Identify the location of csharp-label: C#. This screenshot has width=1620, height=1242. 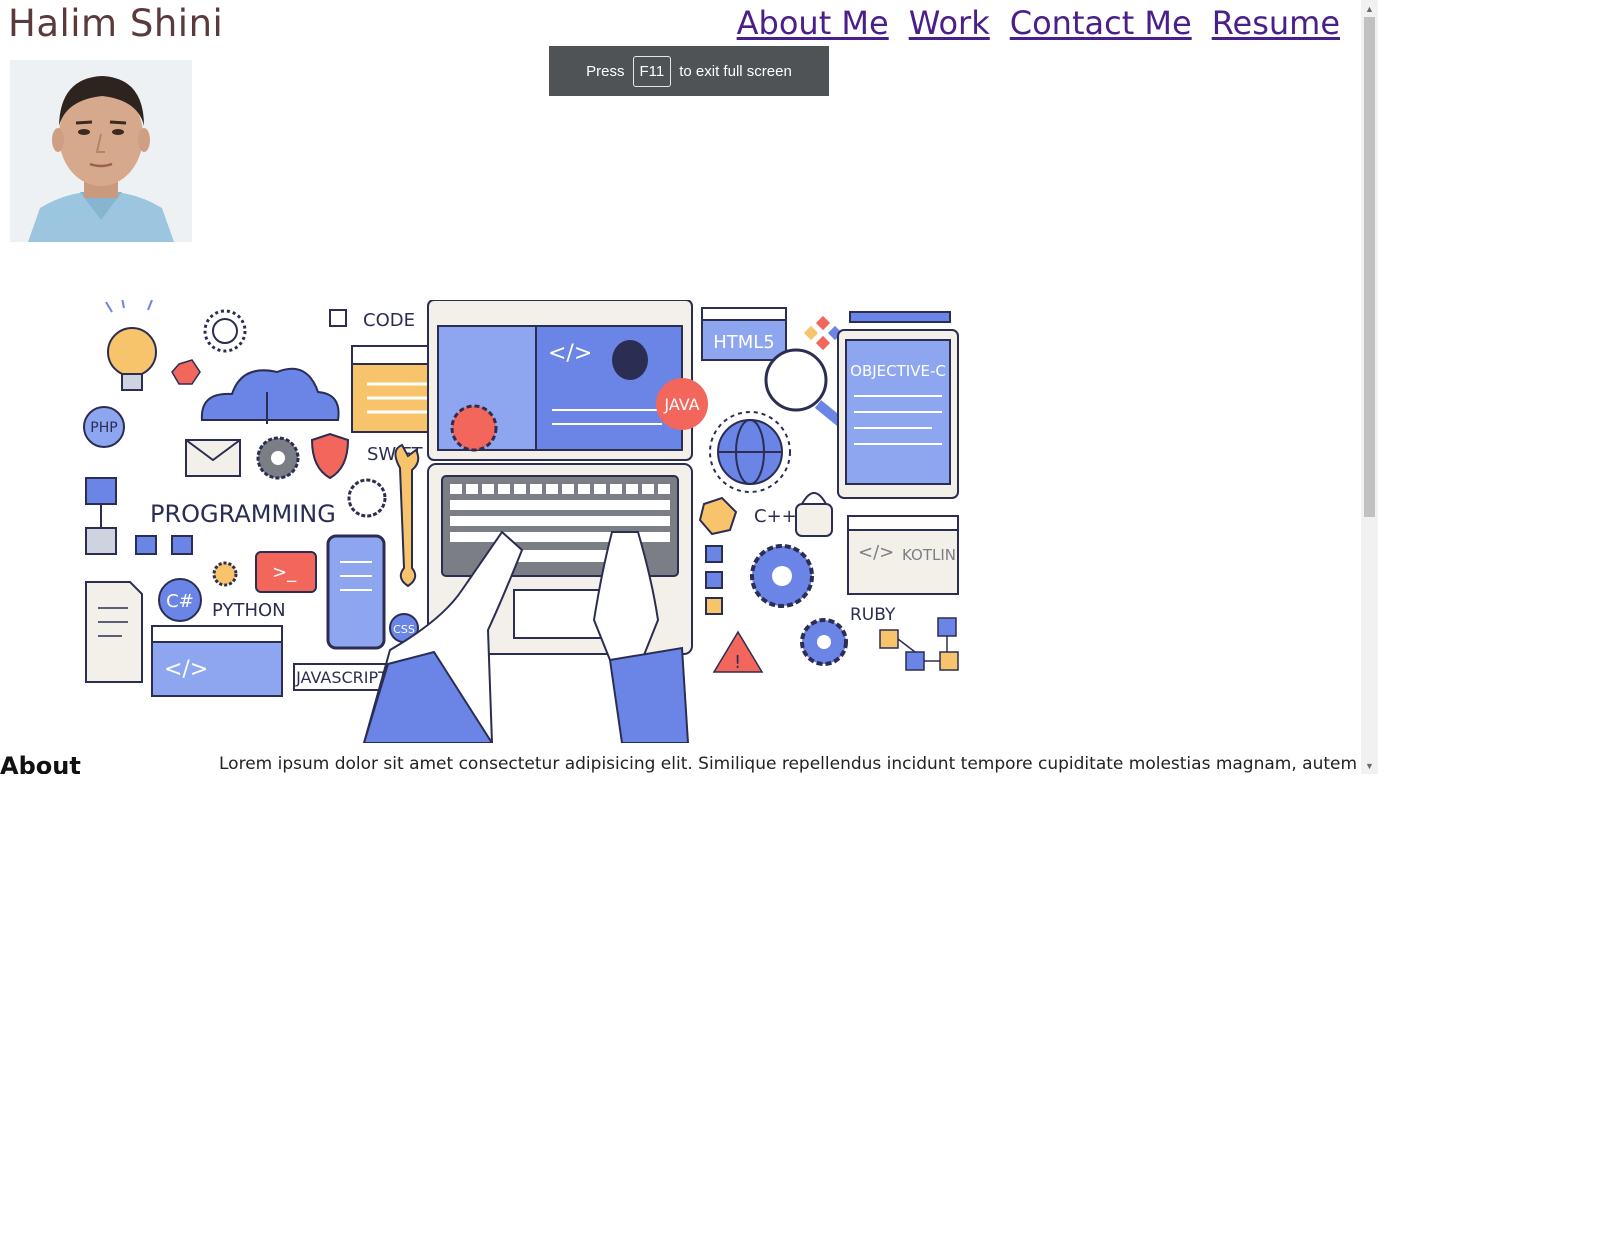
(180, 601).